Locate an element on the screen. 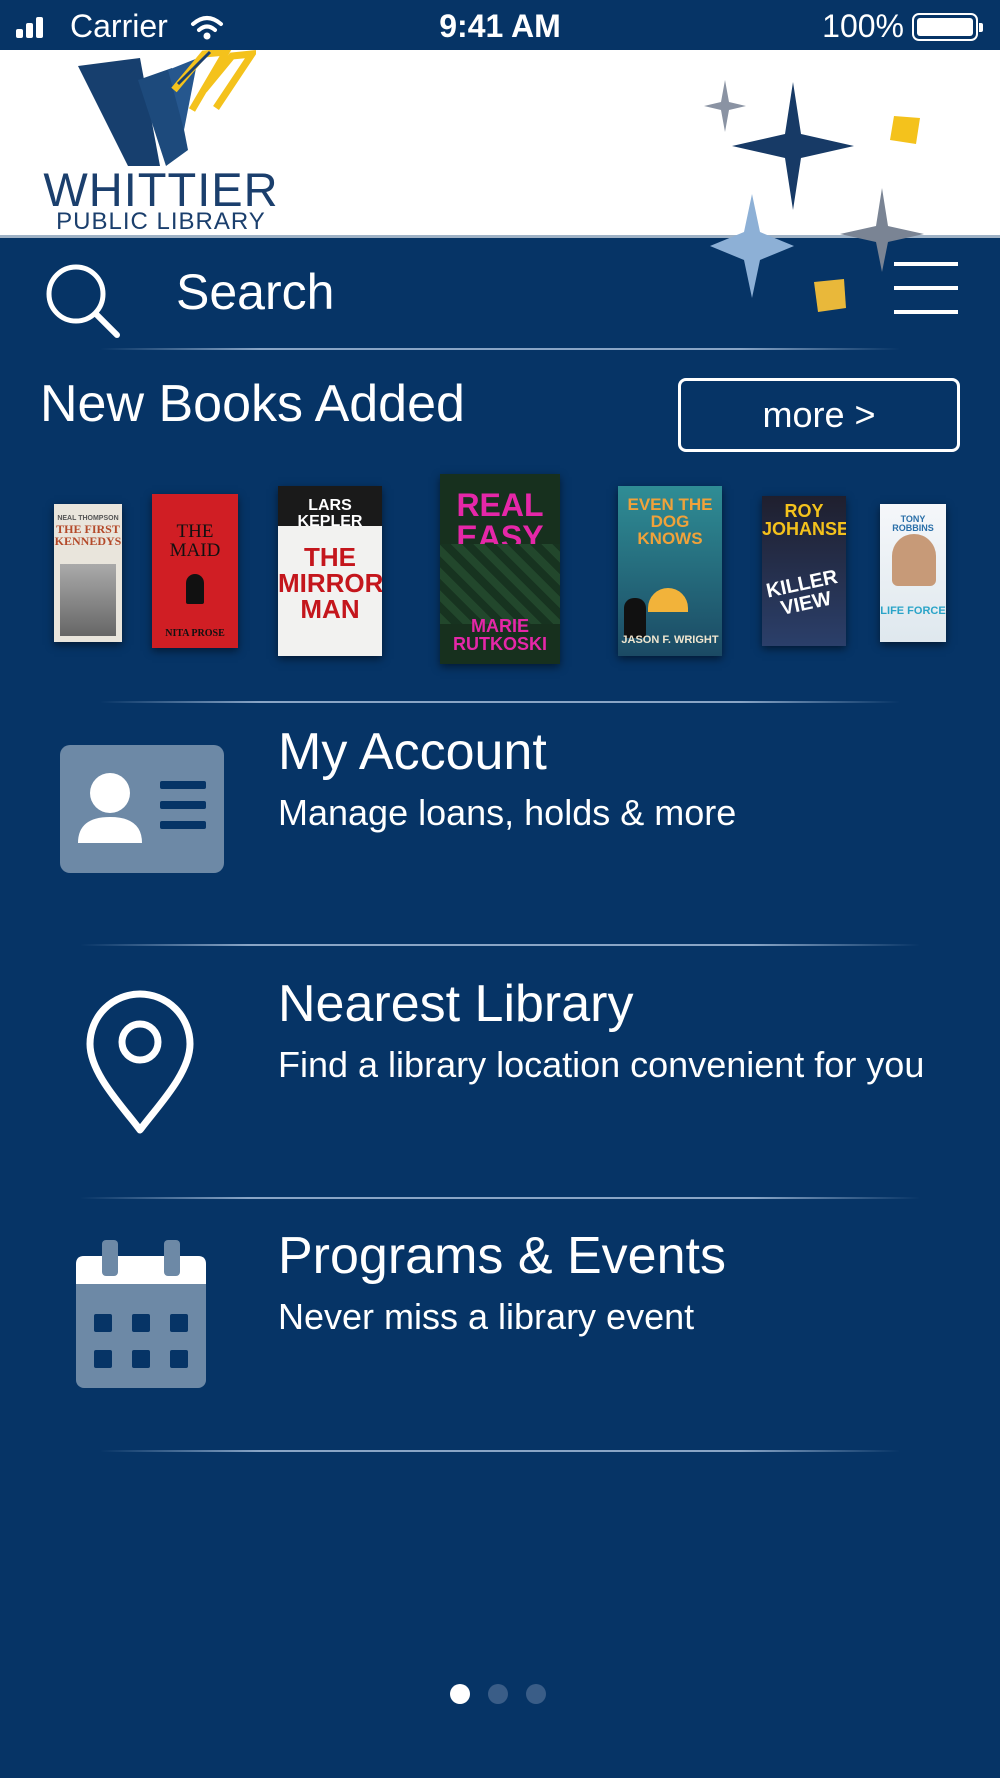 This screenshot has width=1000, height=1778. library-logo: WHITTIER PUBLIC LIBRARY is located at coordinates (161, 144).